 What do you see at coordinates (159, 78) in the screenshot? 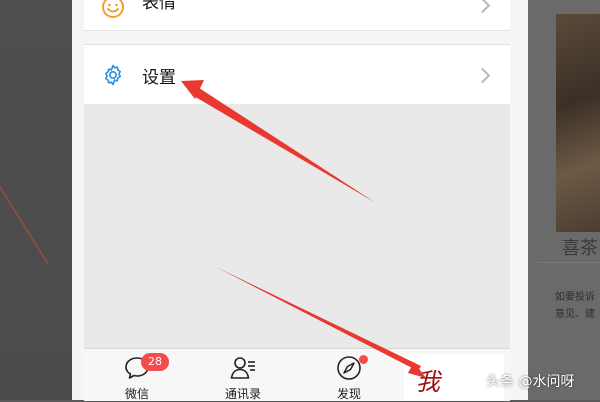
I see `menu-item-settings-label: 设置` at bounding box center [159, 78].